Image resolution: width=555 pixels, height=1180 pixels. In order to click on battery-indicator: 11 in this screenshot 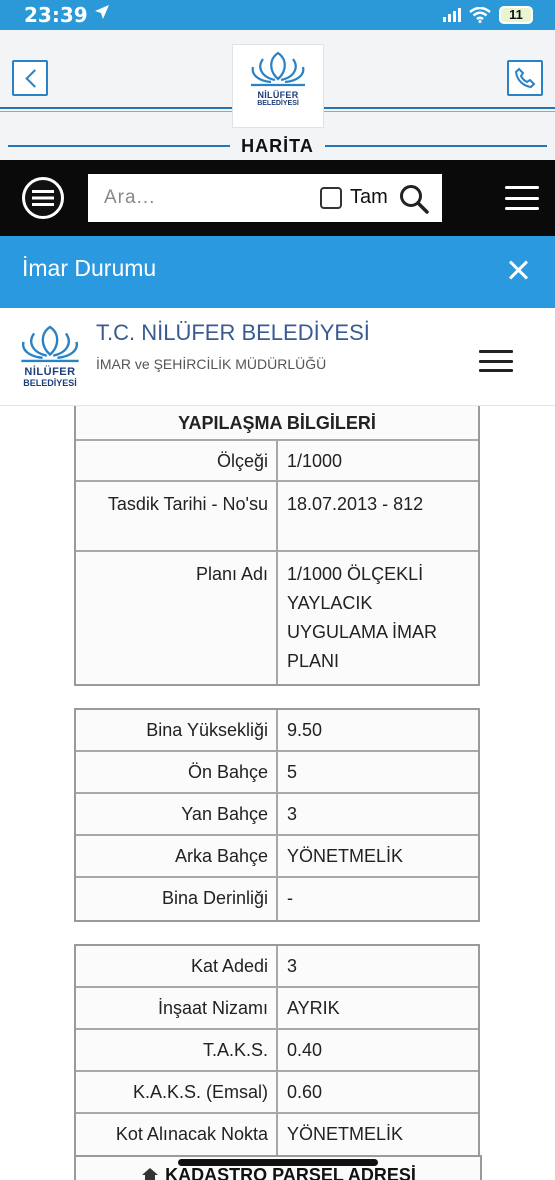, I will do `click(516, 15)`.